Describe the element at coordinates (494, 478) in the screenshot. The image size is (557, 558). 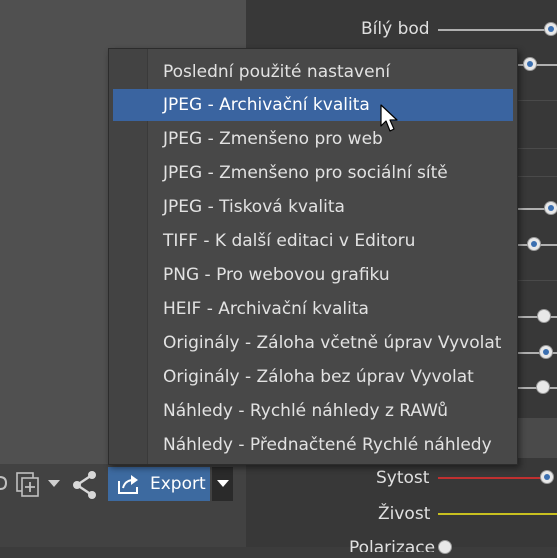
I see `saturation-track` at that location.